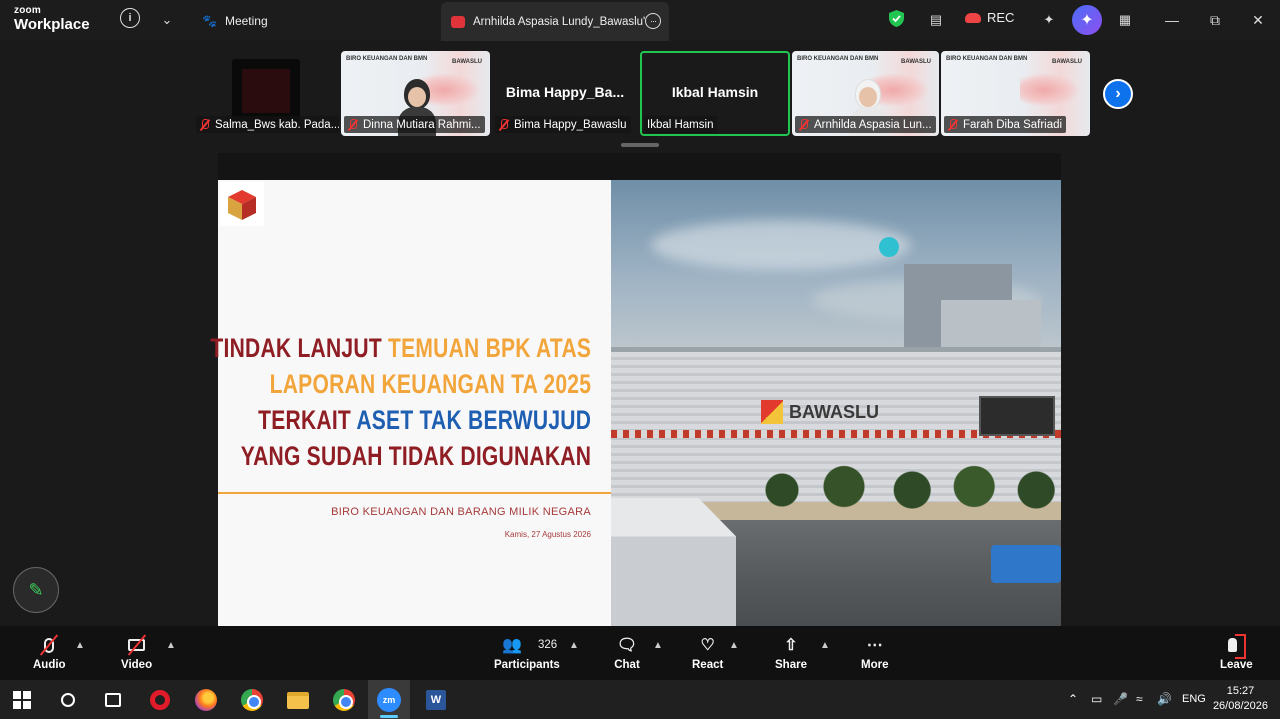 This screenshot has height=719, width=1280. Describe the element at coordinates (80, 645) in the screenshot. I see `audio-options-caret: ▲` at that location.